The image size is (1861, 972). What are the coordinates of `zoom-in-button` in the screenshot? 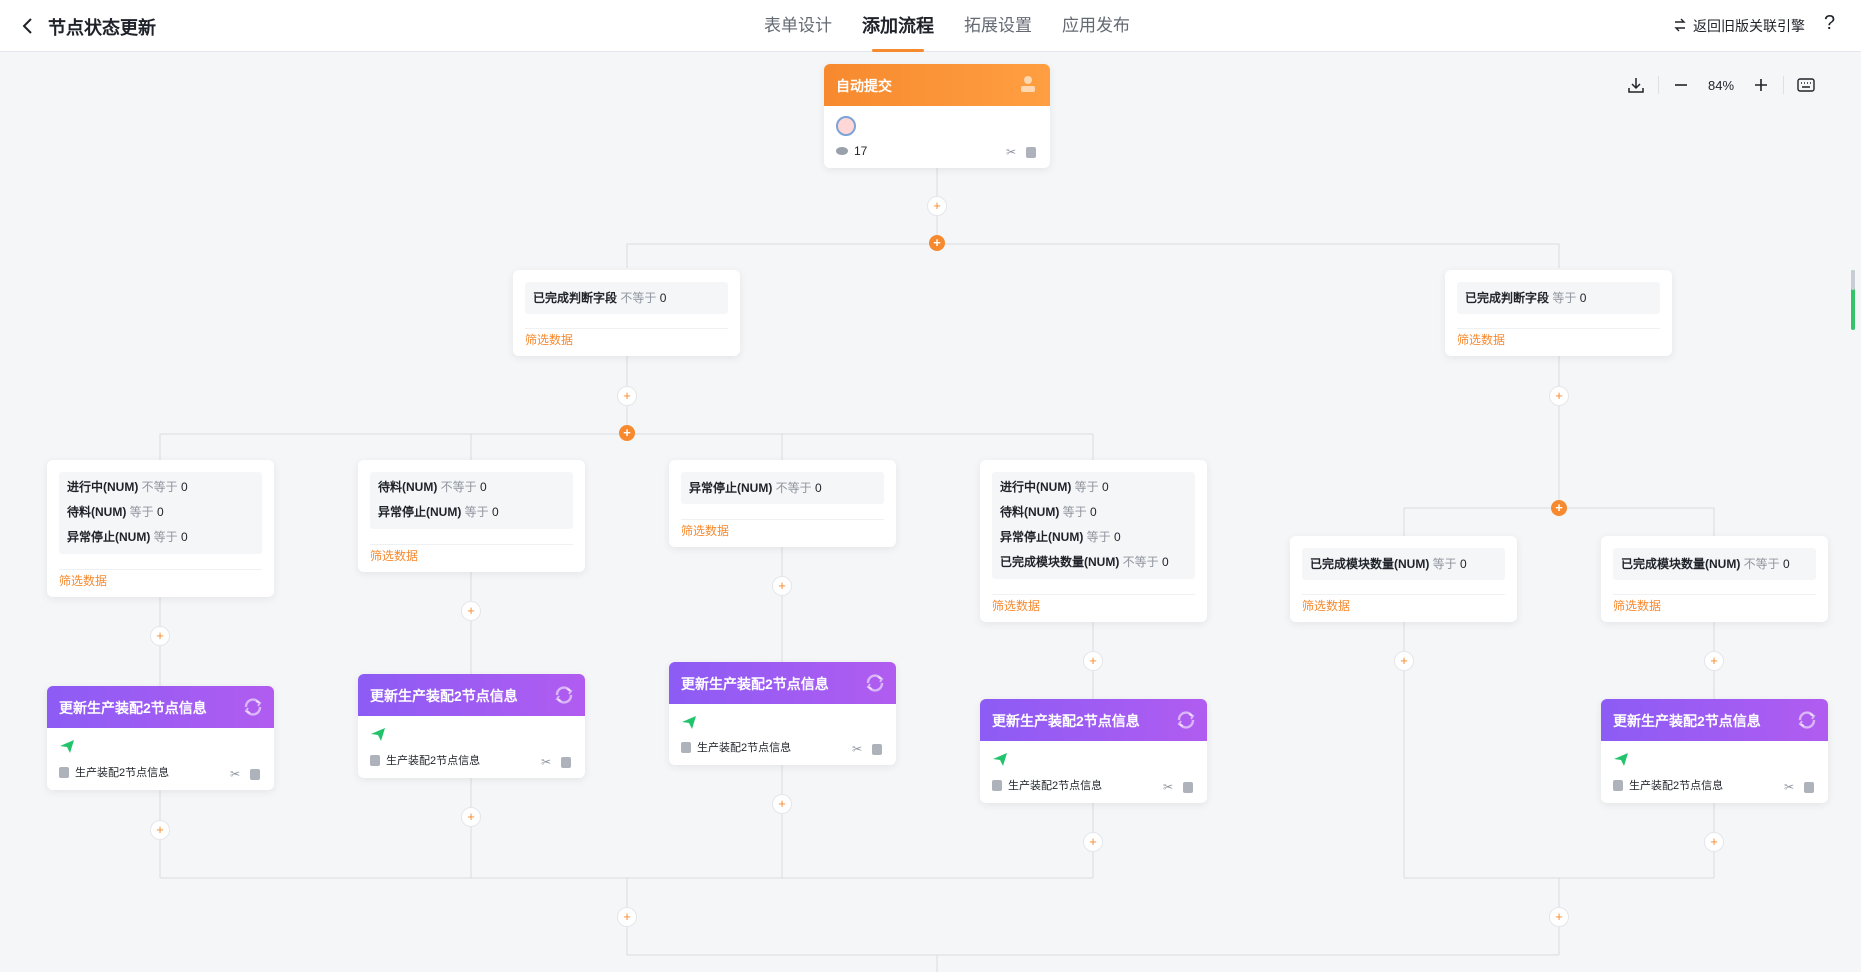 It's located at (1761, 85).